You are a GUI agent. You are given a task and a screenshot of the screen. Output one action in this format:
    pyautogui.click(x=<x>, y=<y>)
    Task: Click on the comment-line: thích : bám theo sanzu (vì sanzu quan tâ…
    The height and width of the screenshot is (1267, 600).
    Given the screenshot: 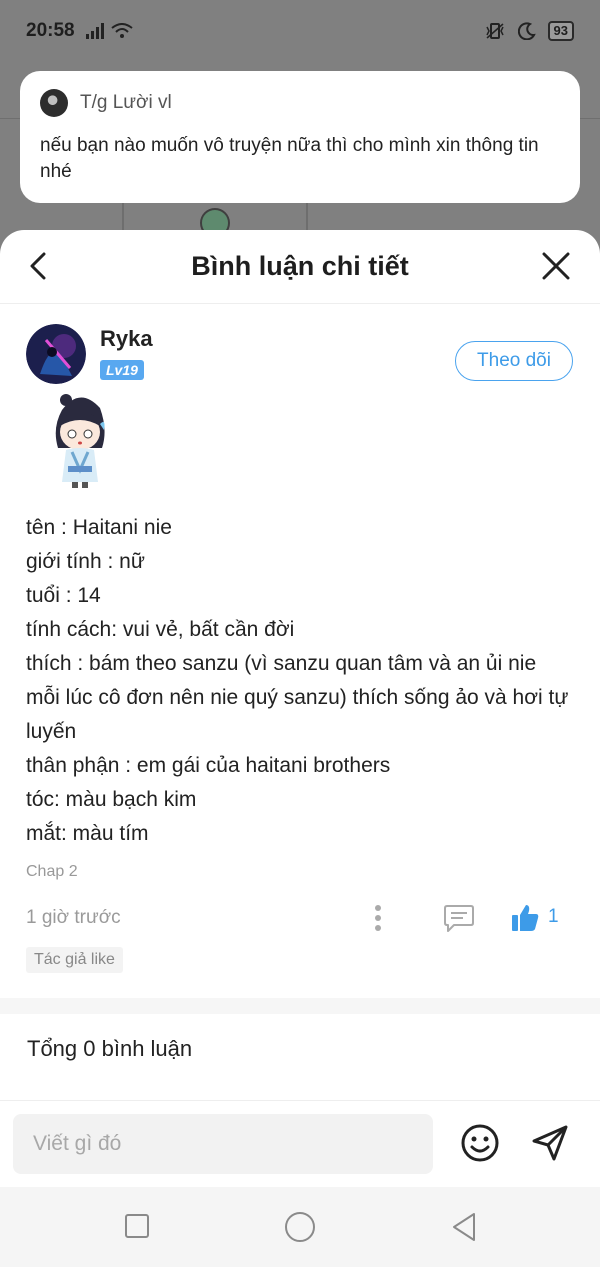 What is the action you would take?
    pyautogui.click(x=297, y=697)
    